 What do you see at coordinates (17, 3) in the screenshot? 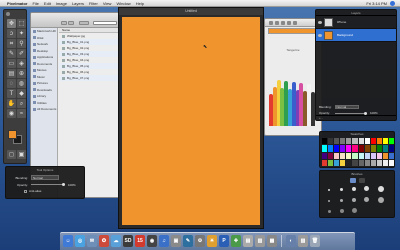
I see `app-menu: Pixelmator` at bounding box center [17, 3].